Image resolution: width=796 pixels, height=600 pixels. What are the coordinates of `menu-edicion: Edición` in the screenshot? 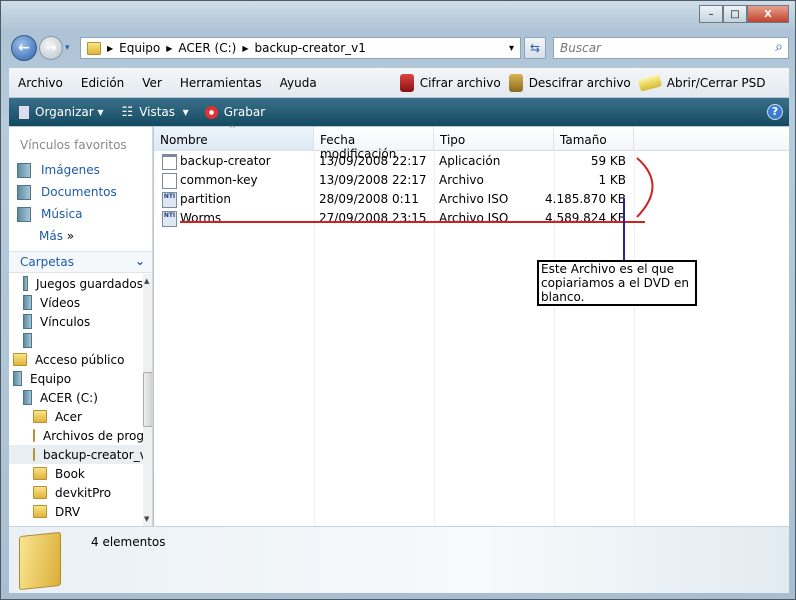 It's located at (102, 83).